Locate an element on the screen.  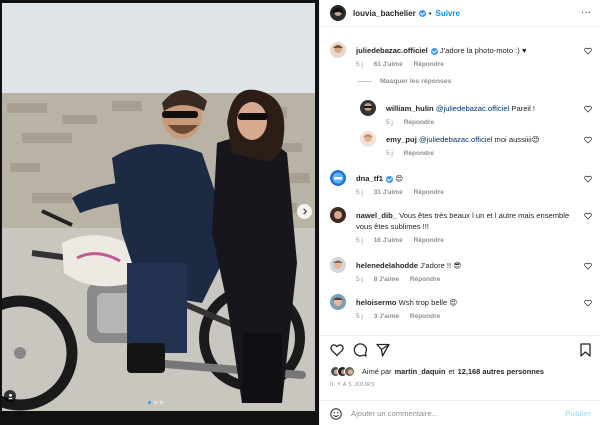
add-comment-bar: Ajouter un commentaire... Publier is located at coordinates (460, 412).